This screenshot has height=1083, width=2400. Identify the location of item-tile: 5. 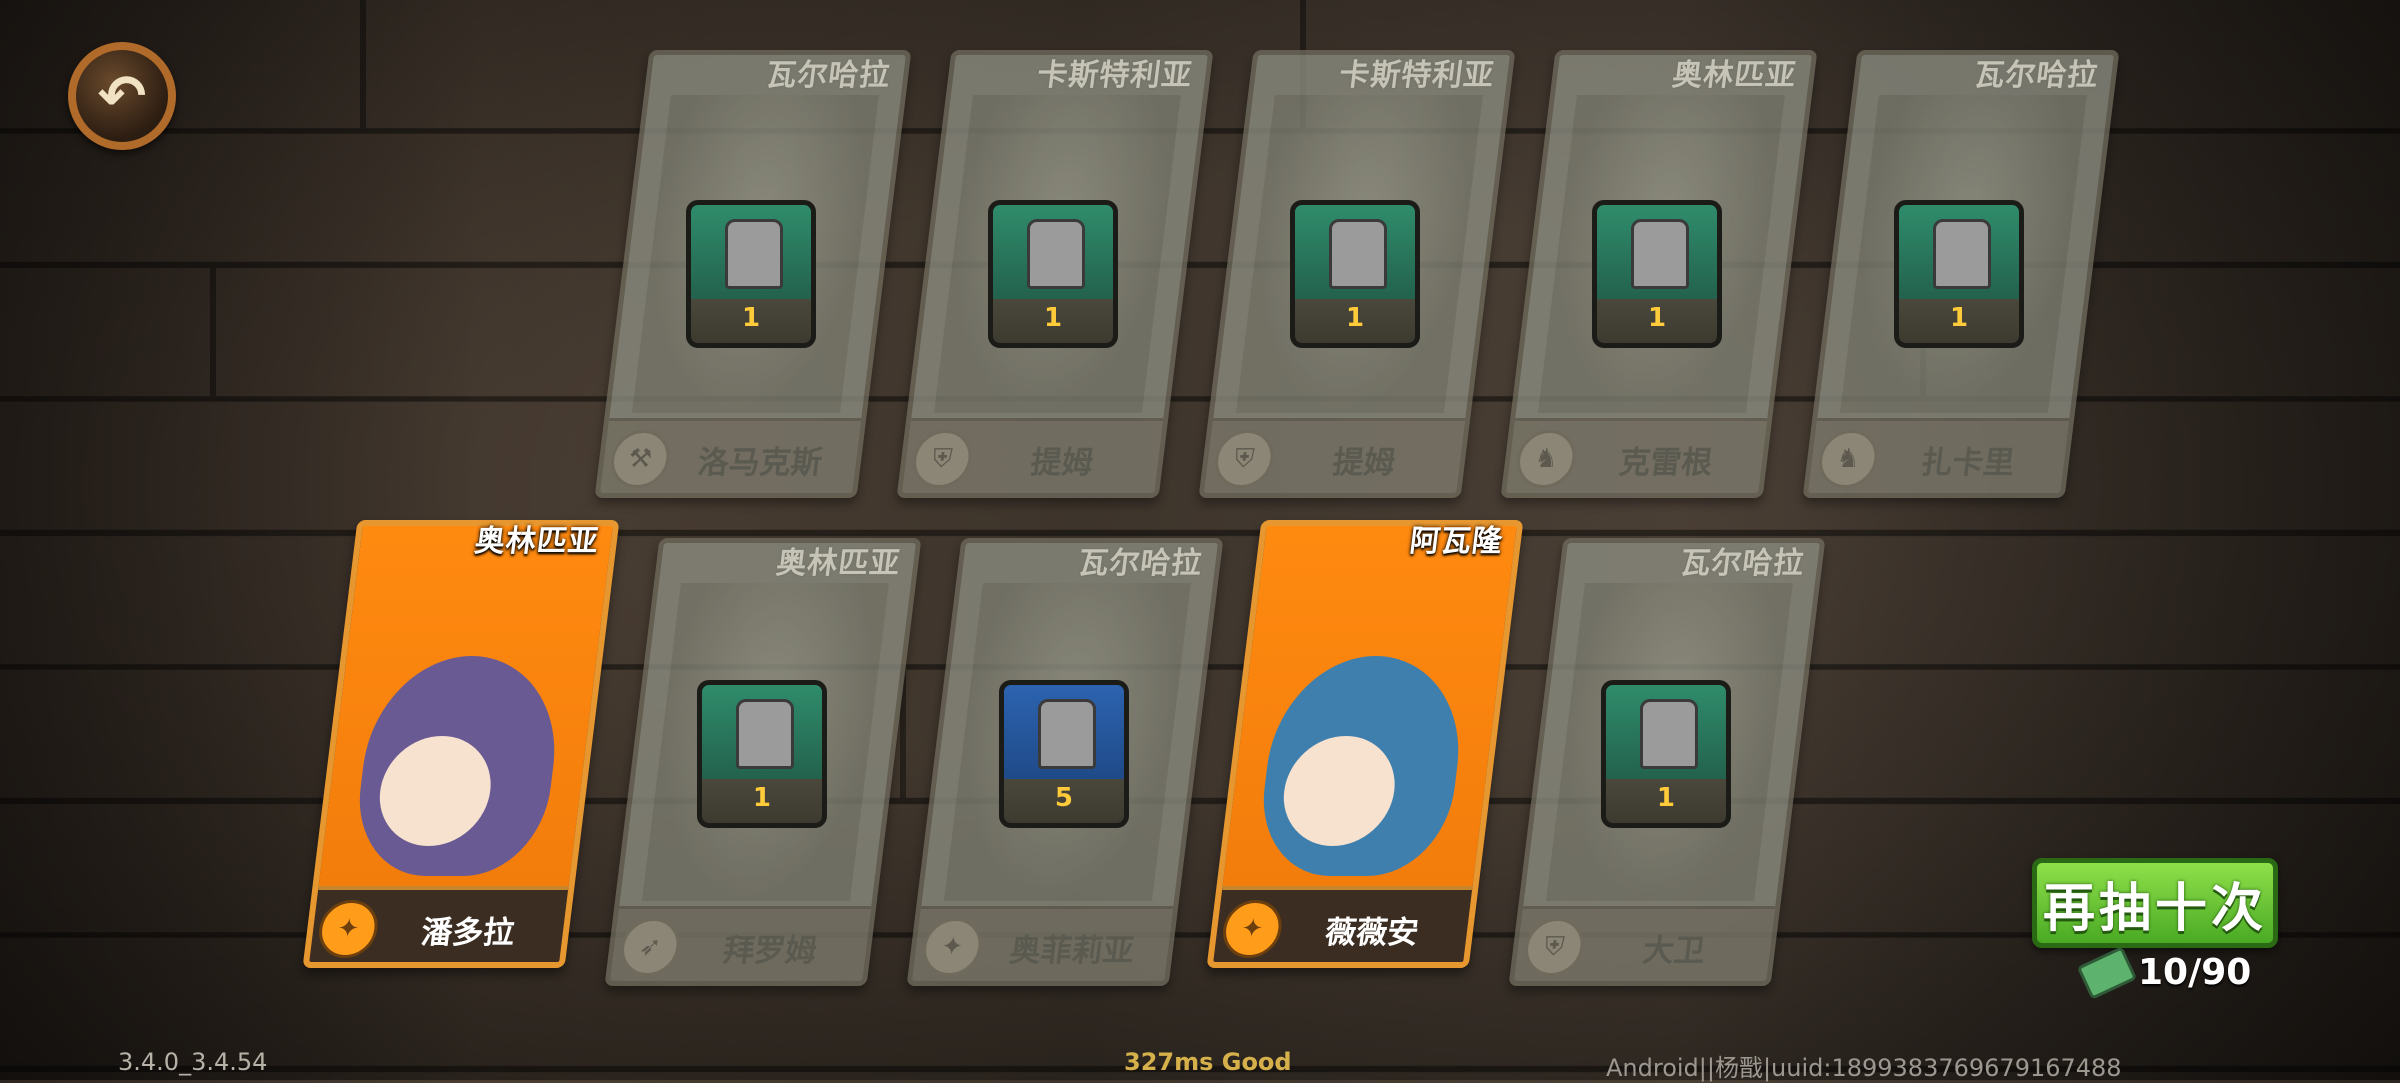
(1063, 754).